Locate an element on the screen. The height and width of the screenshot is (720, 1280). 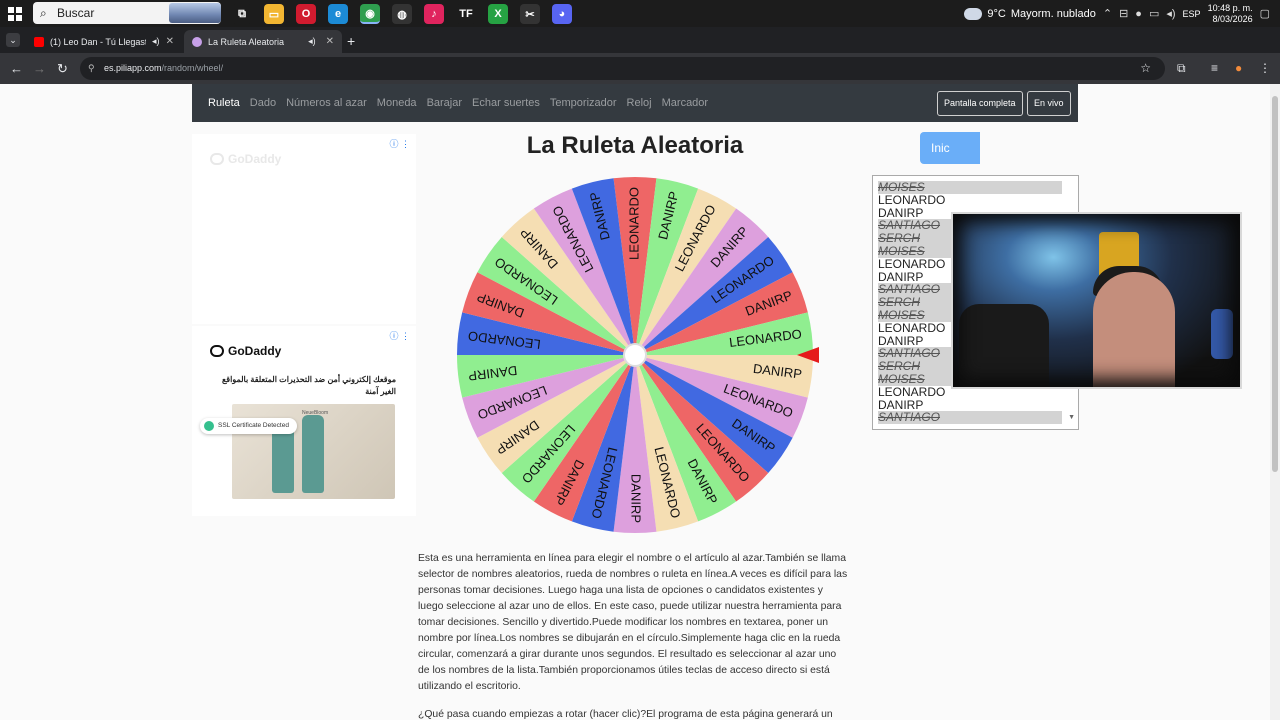
extensions-icon: ⧉ is located at coordinates (1181, 68).